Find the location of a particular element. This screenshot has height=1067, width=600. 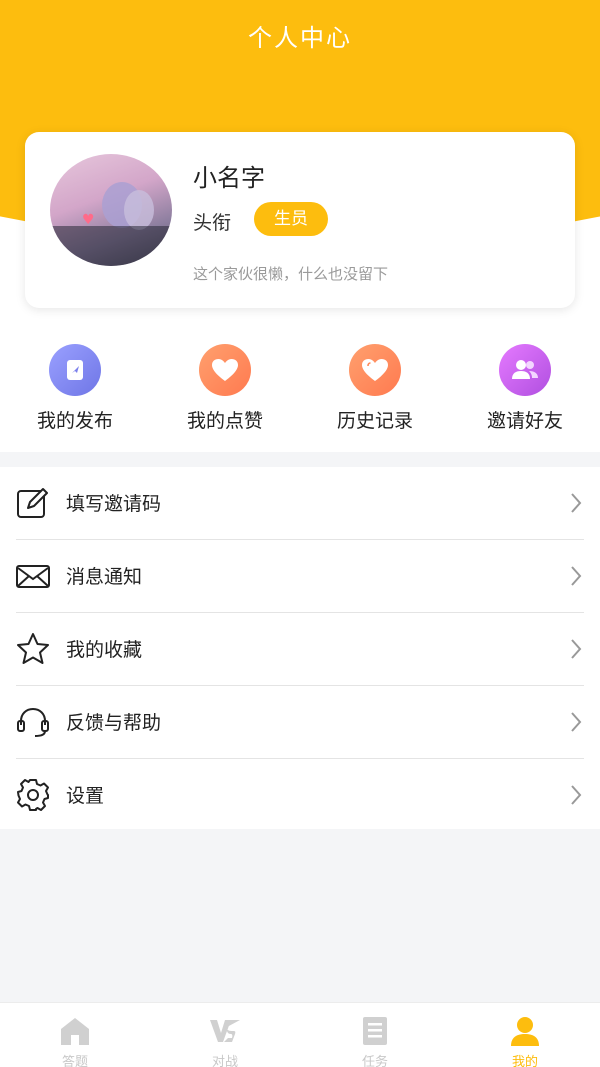

history-heart-icon is located at coordinates (375, 370).